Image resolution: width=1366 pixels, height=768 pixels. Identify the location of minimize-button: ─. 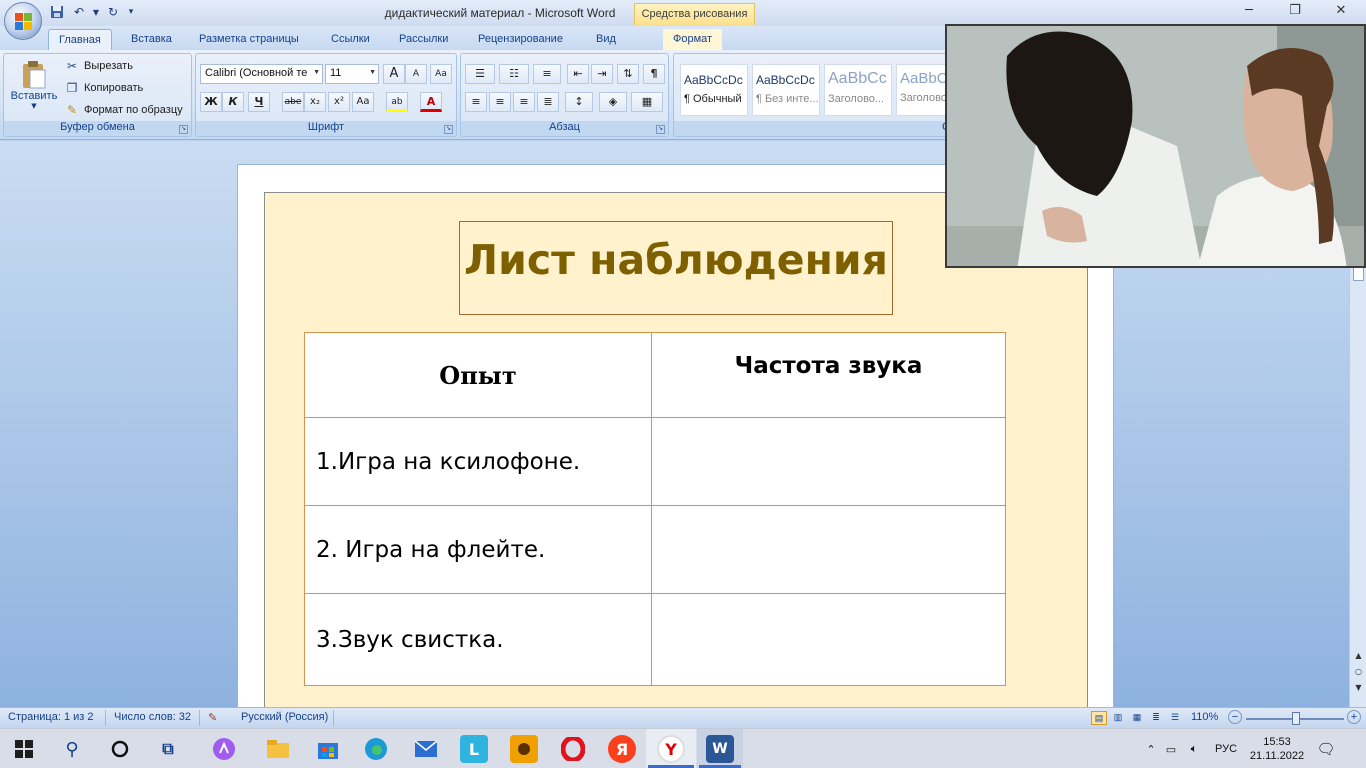
(1249, 13).